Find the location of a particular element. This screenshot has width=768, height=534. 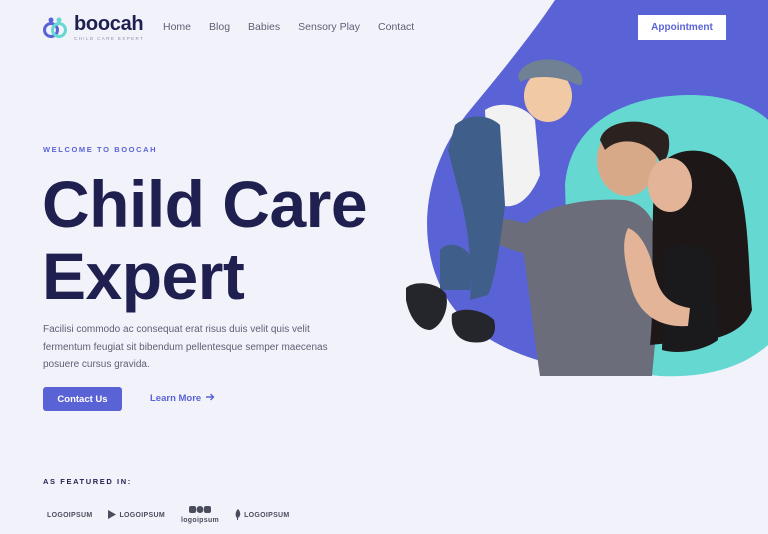

teal-circle is located at coordinates (666, 236).